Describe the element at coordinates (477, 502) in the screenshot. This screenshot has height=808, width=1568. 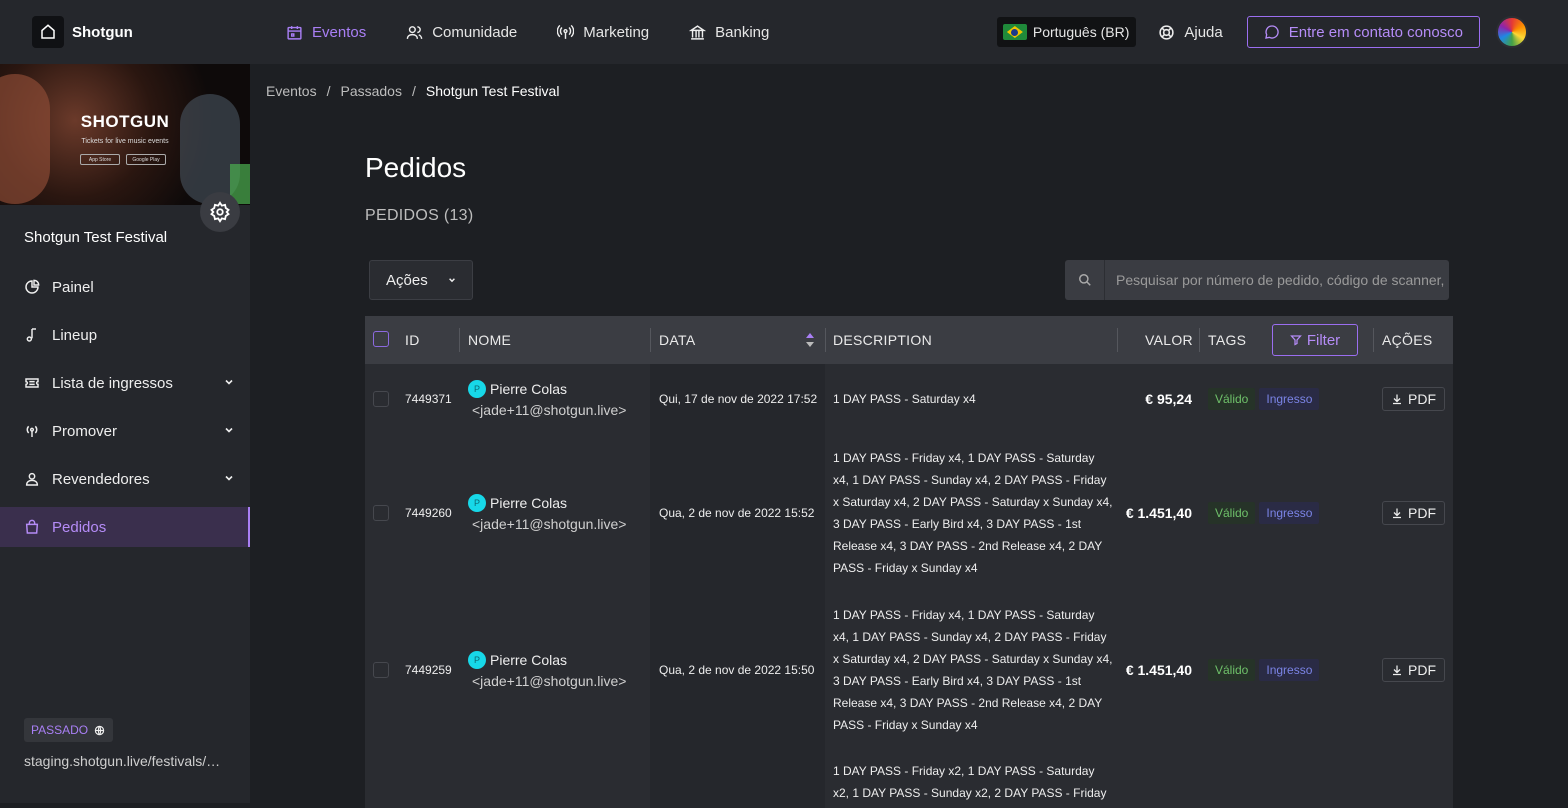
I see `avatar: P` at that location.